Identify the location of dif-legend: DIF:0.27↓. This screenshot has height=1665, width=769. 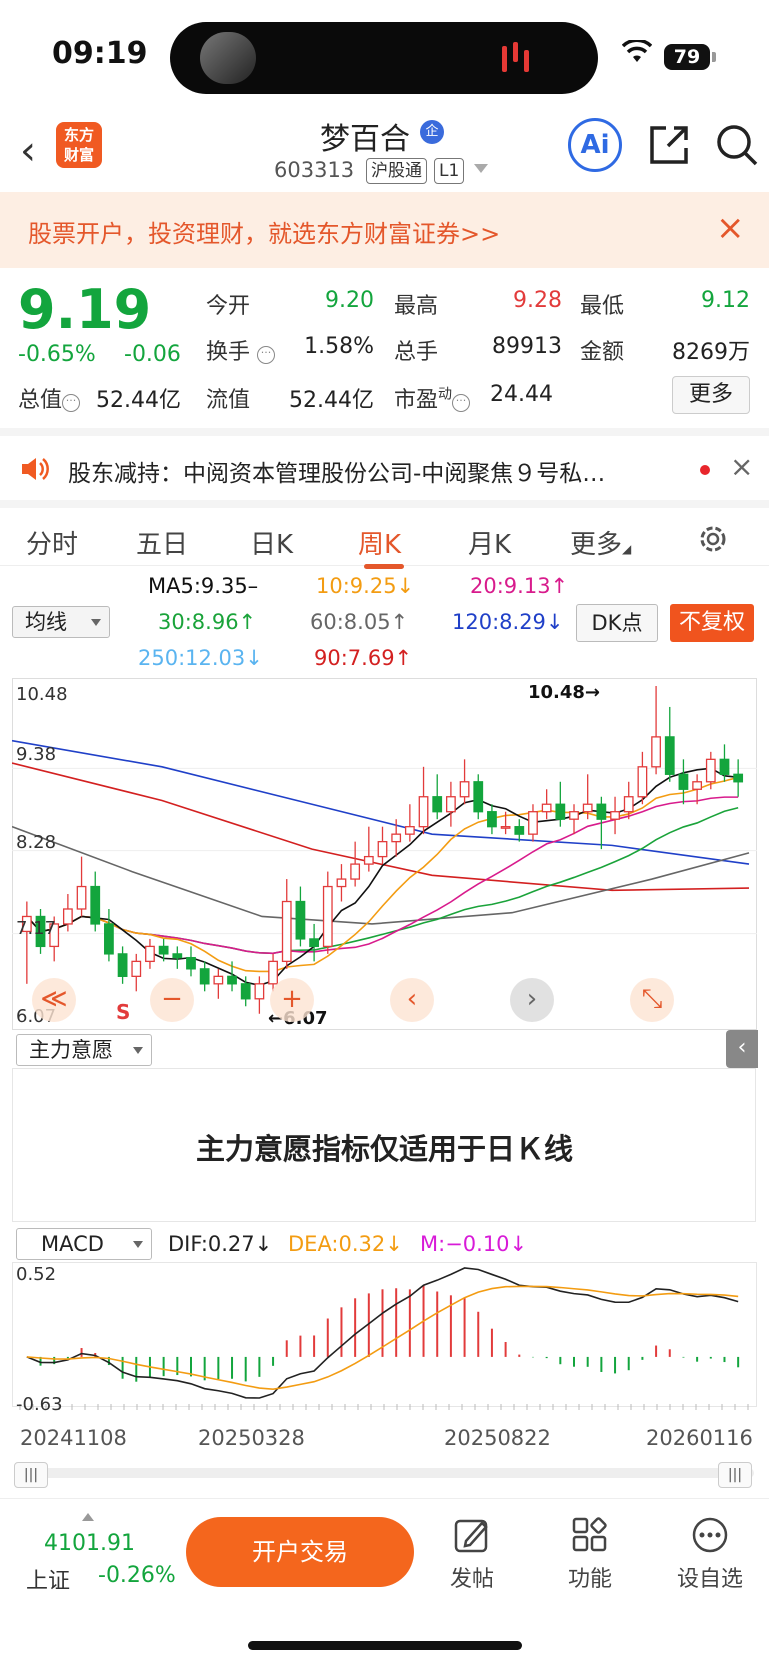
(220, 1244).